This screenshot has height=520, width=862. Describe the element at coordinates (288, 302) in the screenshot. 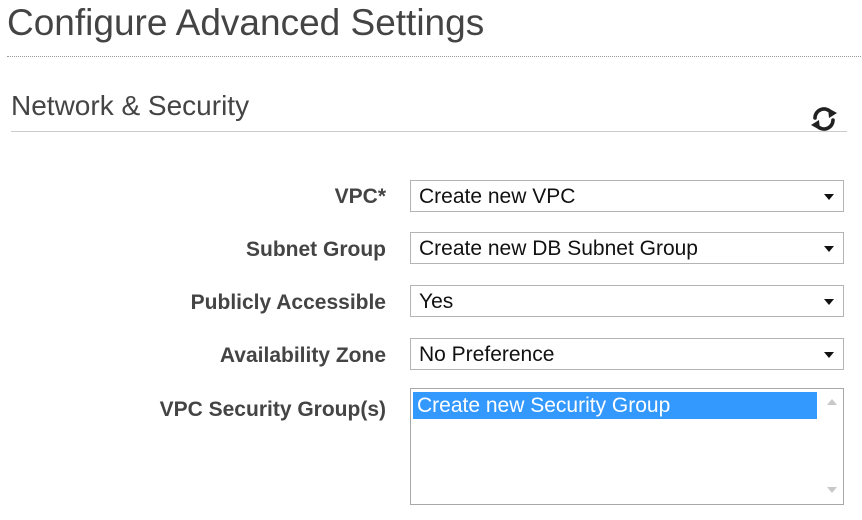

I see `publicly-accessible-label: Publicly Accessible` at that location.